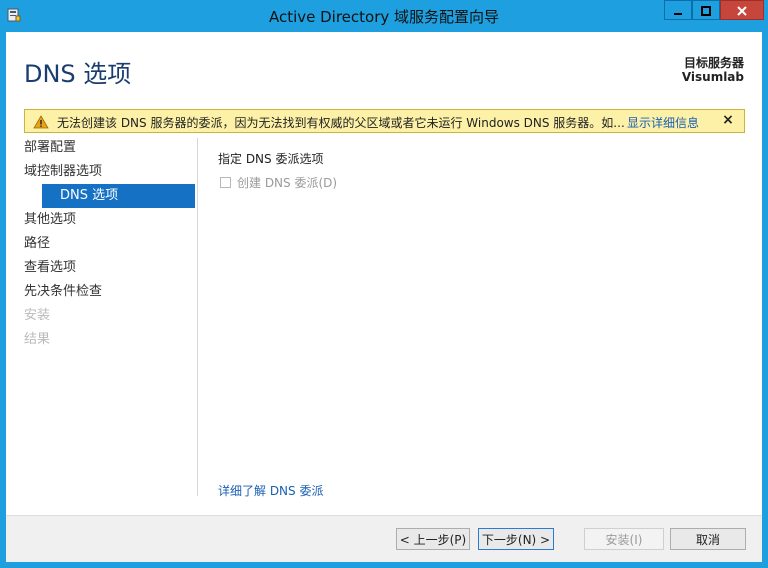 Image resolution: width=768 pixels, height=568 pixels. What do you see at coordinates (41, 121) in the screenshot?
I see `warning-icon` at bounding box center [41, 121].